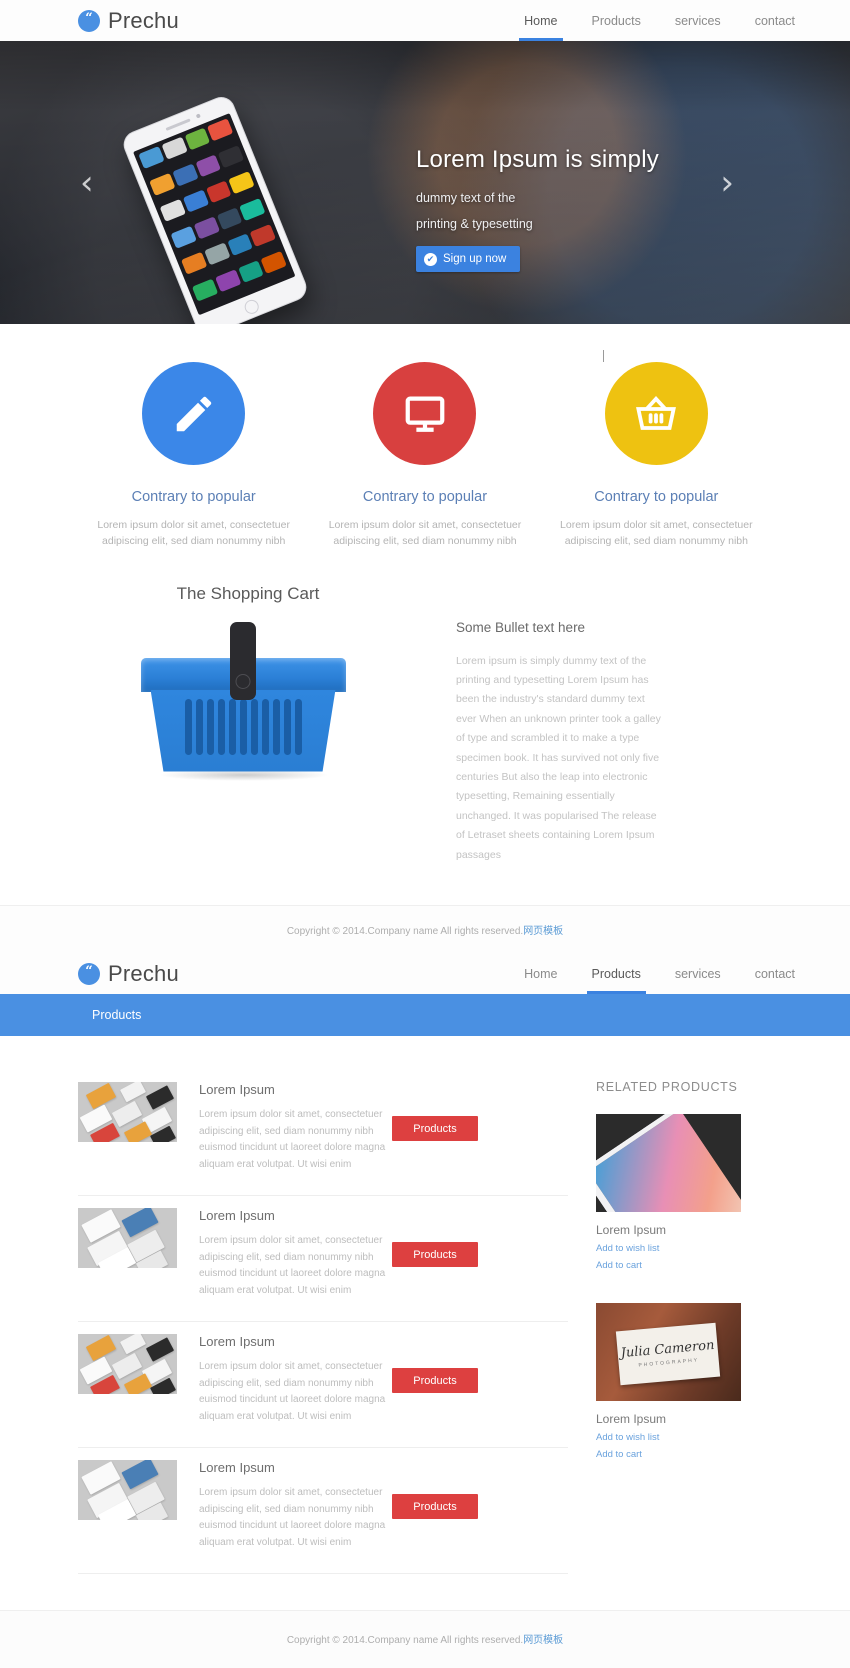  What do you see at coordinates (656, 413) in the screenshot?
I see `basket-icon` at bounding box center [656, 413].